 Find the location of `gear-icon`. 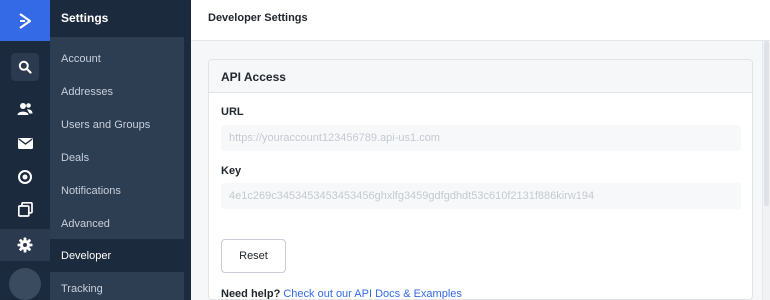

gear-icon is located at coordinates (25, 245).